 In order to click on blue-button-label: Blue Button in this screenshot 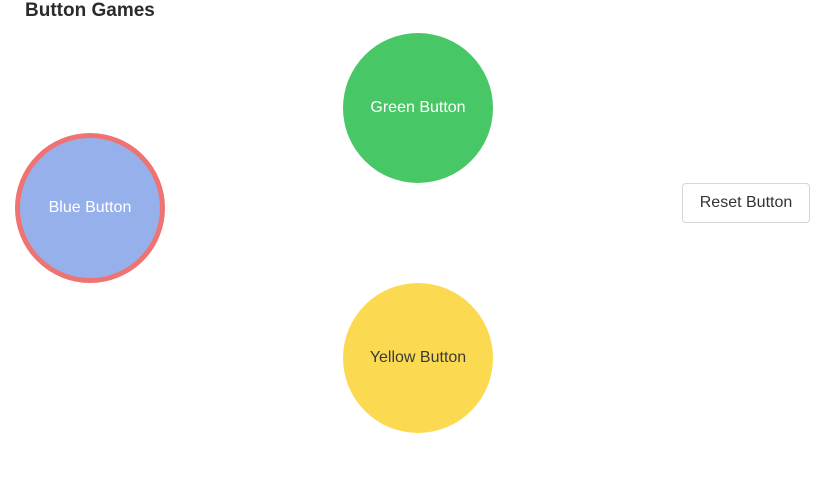, I will do `click(90, 207)`.